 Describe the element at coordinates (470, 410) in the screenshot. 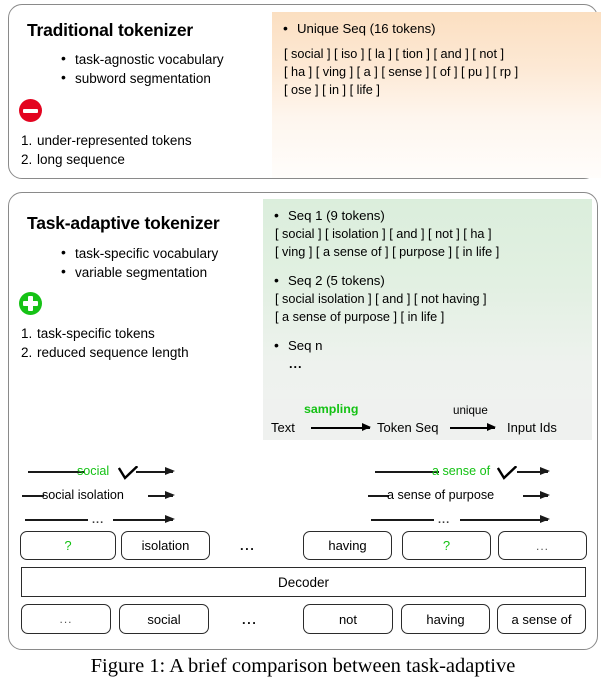

I see `unique-edge-label: unique` at that location.